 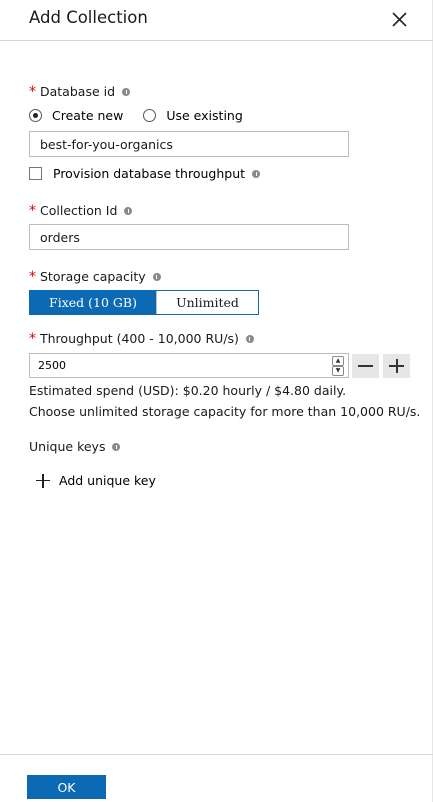 I want to click on provision-throughput-checkbox, so click(x=35, y=173).